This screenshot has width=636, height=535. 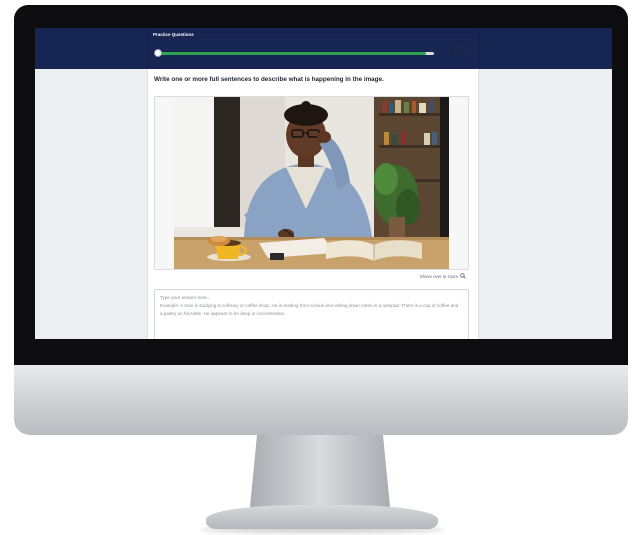 What do you see at coordinates (322, 517) in the screenshot?
I see `monitor-stand-foot` at bounding box center [322, 517].